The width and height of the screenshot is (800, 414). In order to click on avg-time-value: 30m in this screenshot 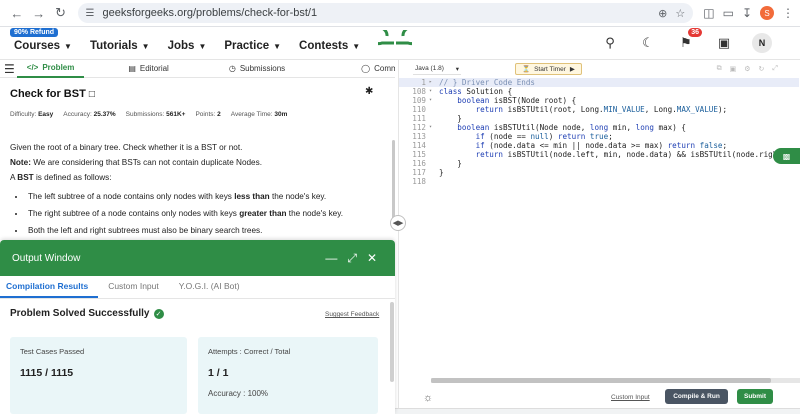, I will do `click(281, 114)`.